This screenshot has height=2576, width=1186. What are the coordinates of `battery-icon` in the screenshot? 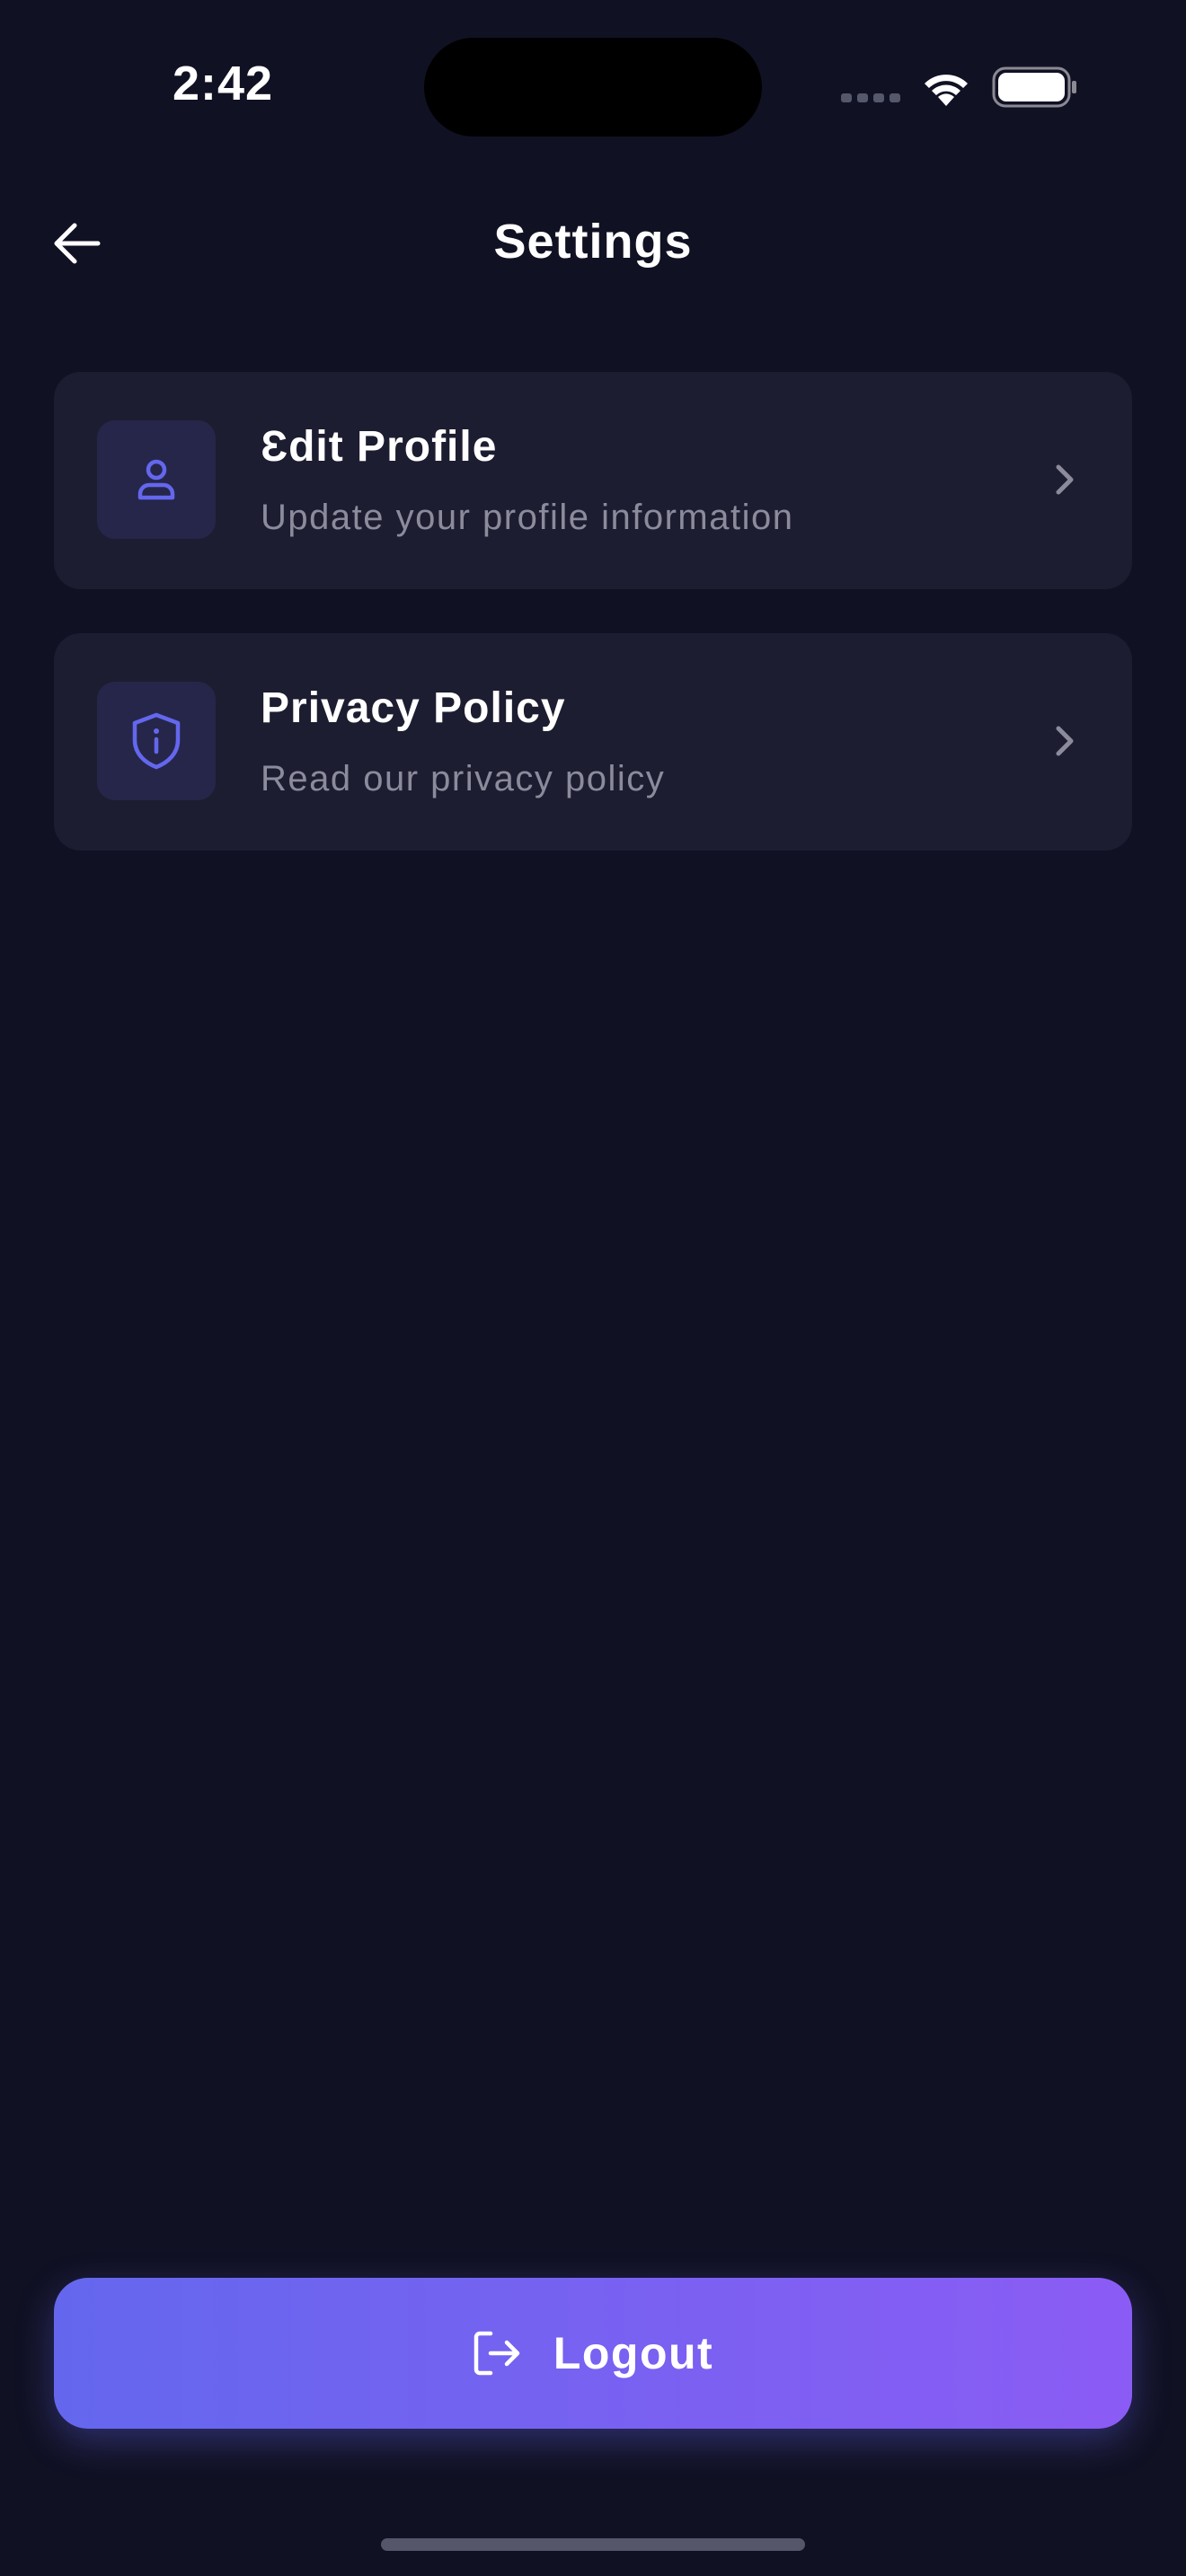 It's located at (1034, 87).